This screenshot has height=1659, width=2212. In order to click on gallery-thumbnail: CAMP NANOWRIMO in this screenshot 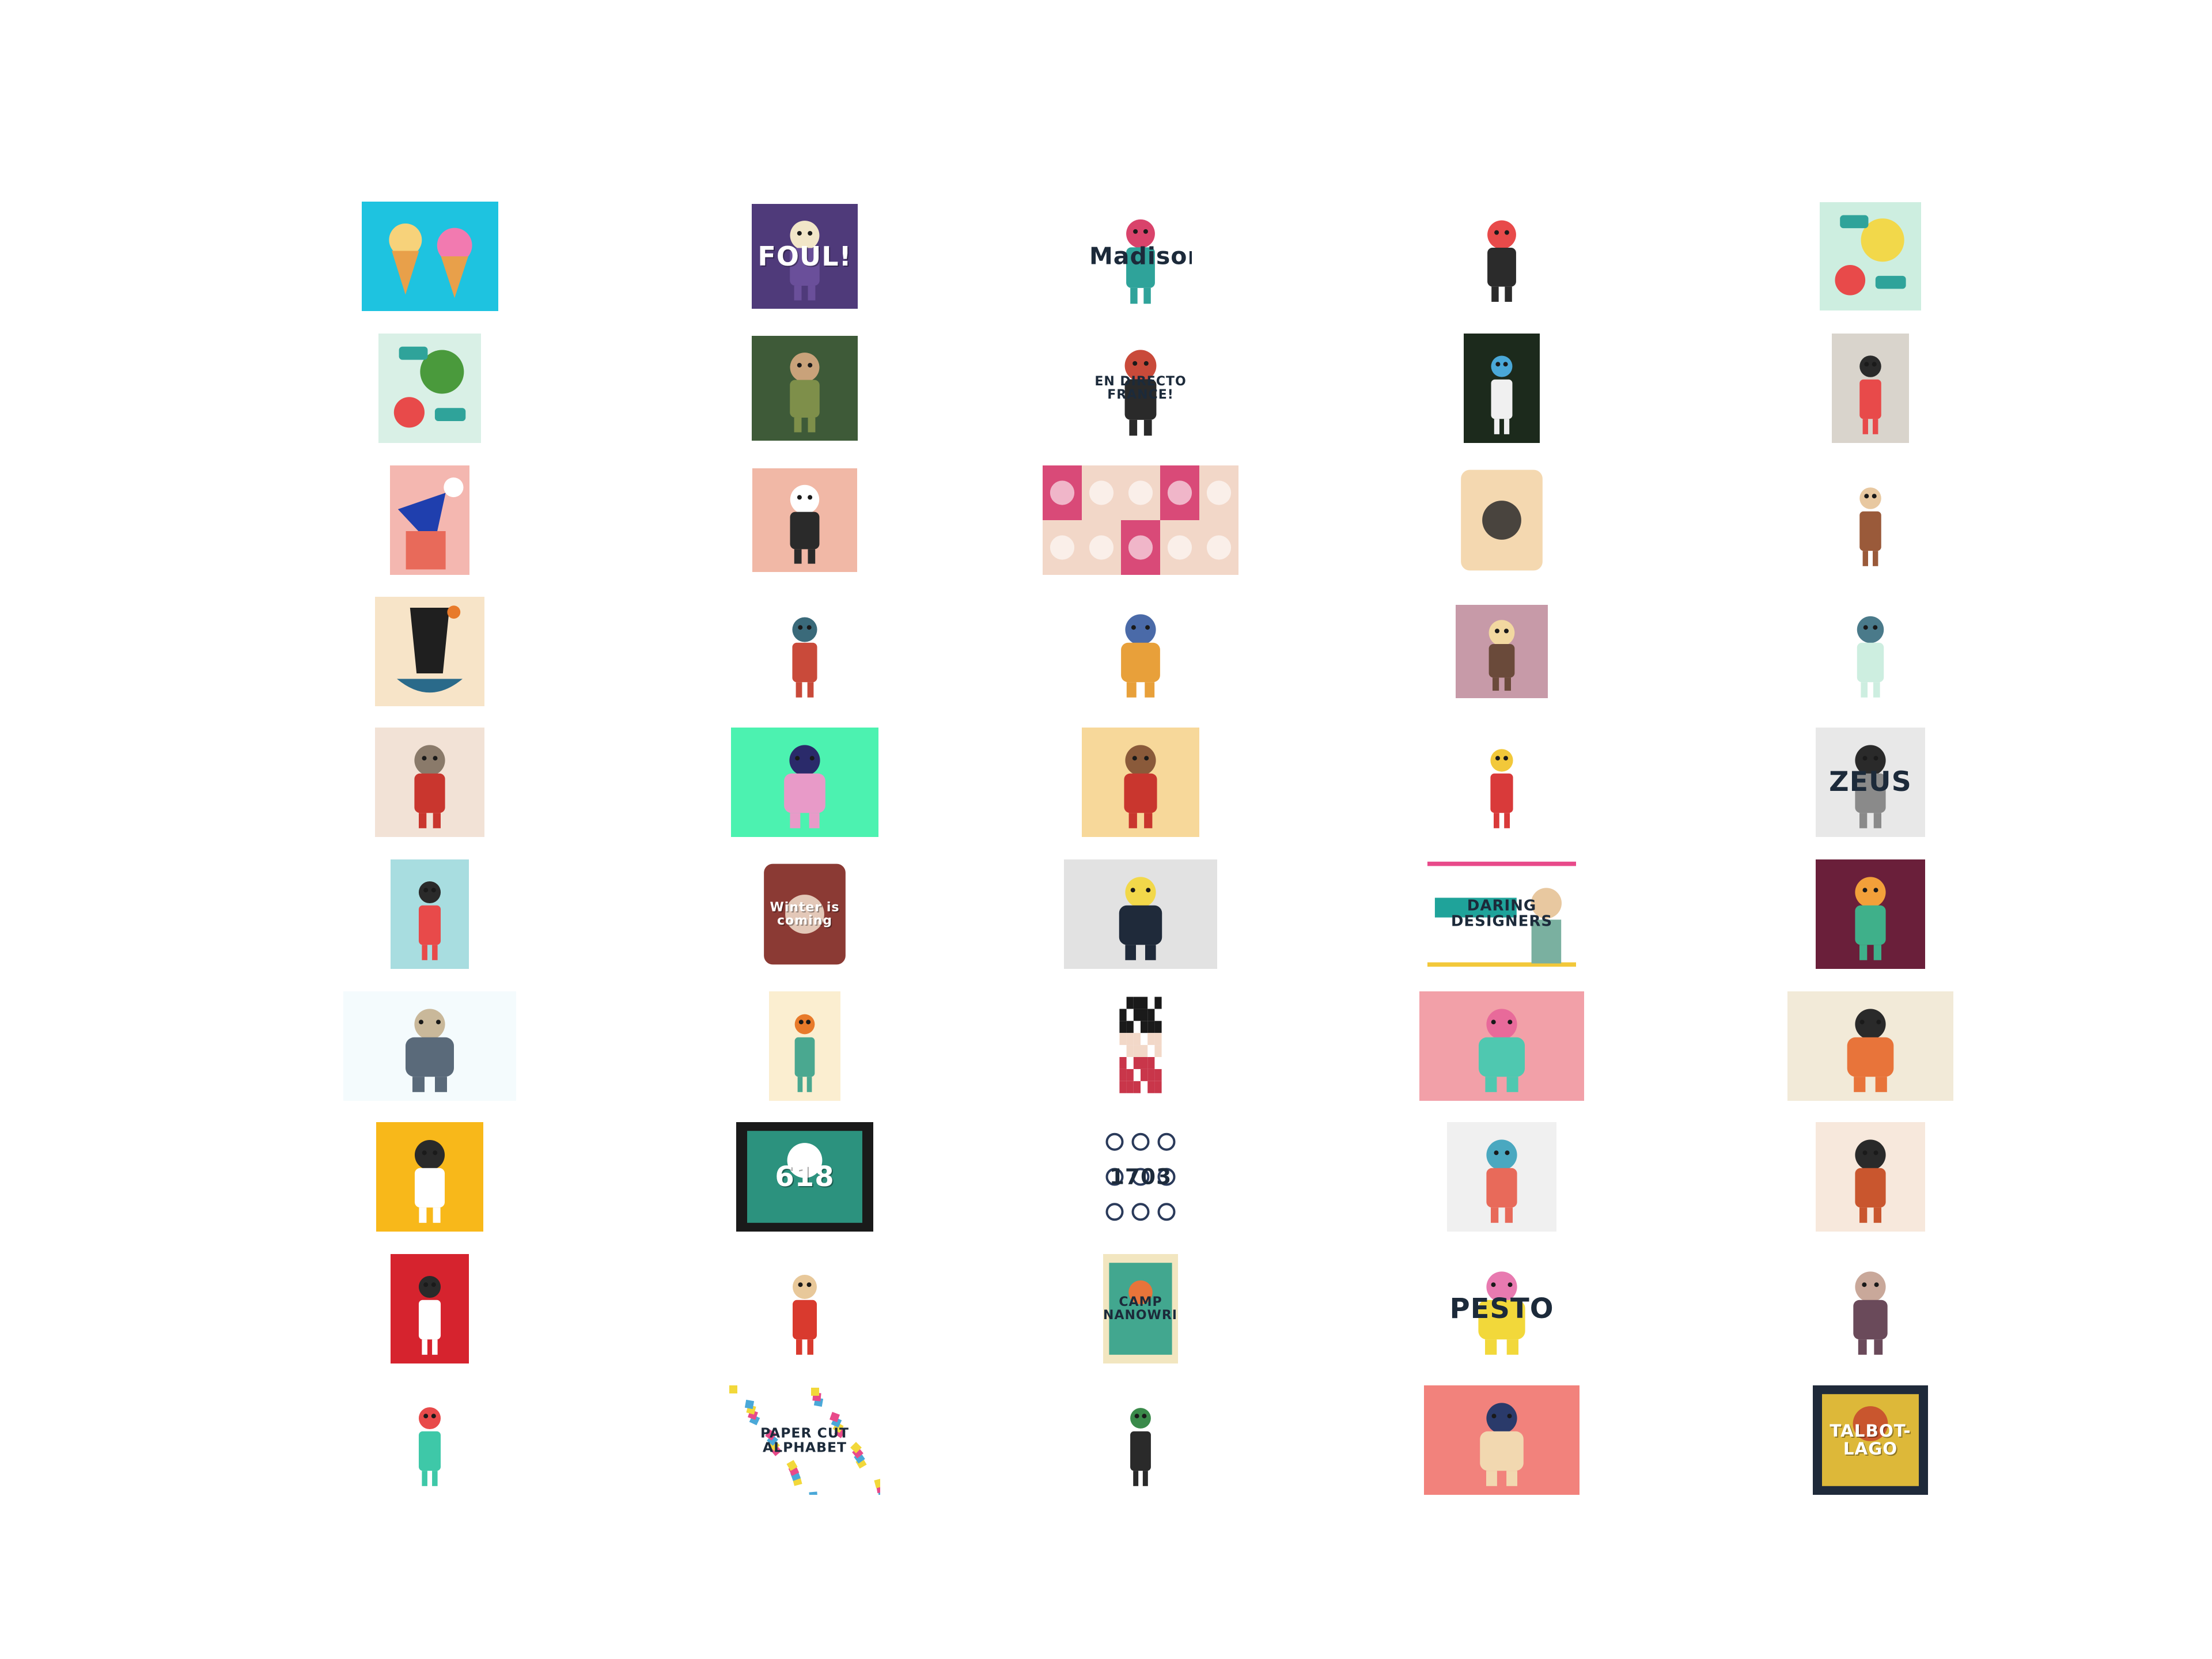, I will do `click(1140, 1308)`.